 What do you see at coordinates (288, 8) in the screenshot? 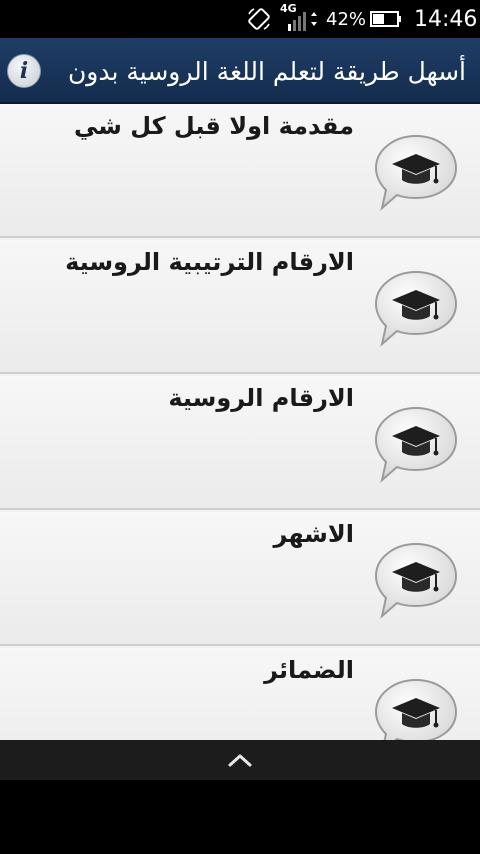
I see `network-type-label: 4G` at bounding box center [288, 8].